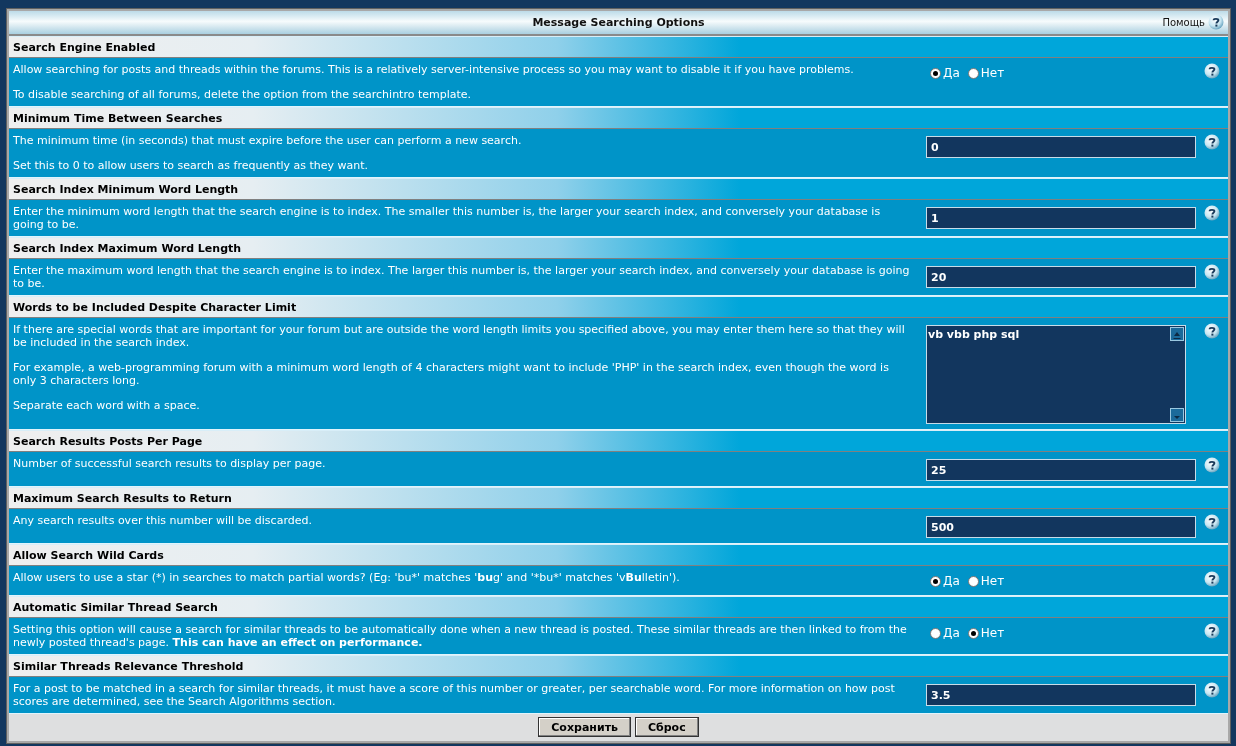  Describe the element at coordinates (618, 498) in the screenshot. I see `setting-title: Maximum Search Results to Return` at that location.